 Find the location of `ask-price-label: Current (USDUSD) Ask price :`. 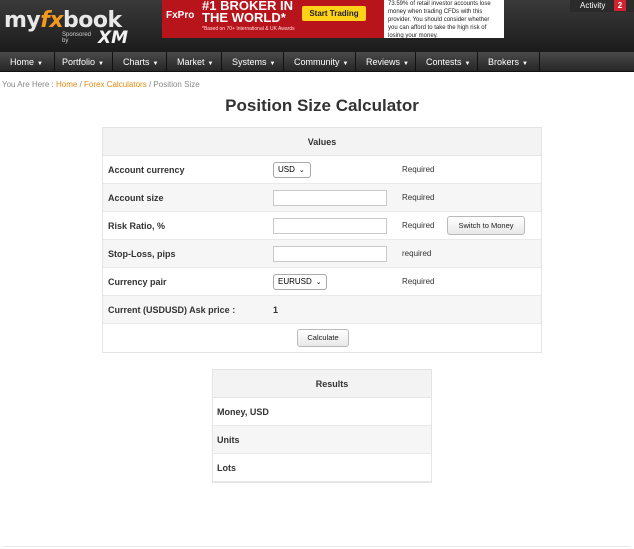

ask-price-label: Current (USDUSD) Ask price : is located at coordinates (172, 310).